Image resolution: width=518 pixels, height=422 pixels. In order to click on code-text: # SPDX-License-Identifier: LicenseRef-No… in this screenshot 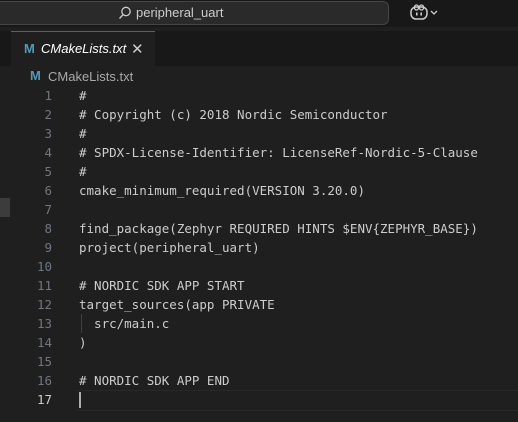, I will do `click(278, 152)`.